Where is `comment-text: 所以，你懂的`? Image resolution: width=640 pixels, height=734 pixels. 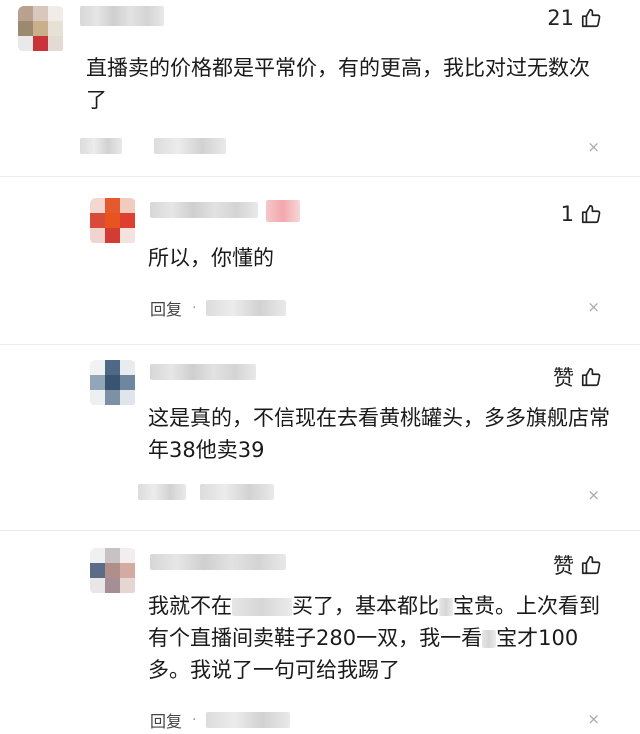 comment-text: 所以，你懂的 is located at coordinates (211, 258).